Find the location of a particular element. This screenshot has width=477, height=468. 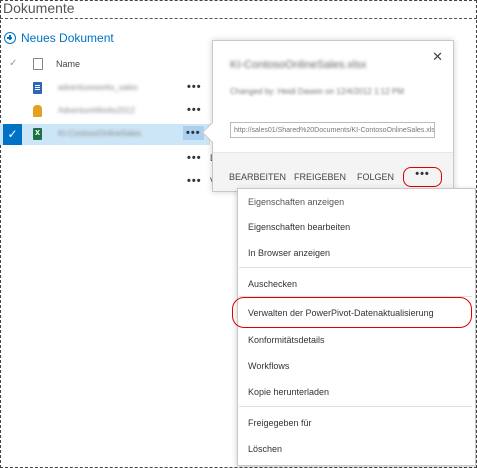

close-icon: ✕ is located at coordinates (437, 57).